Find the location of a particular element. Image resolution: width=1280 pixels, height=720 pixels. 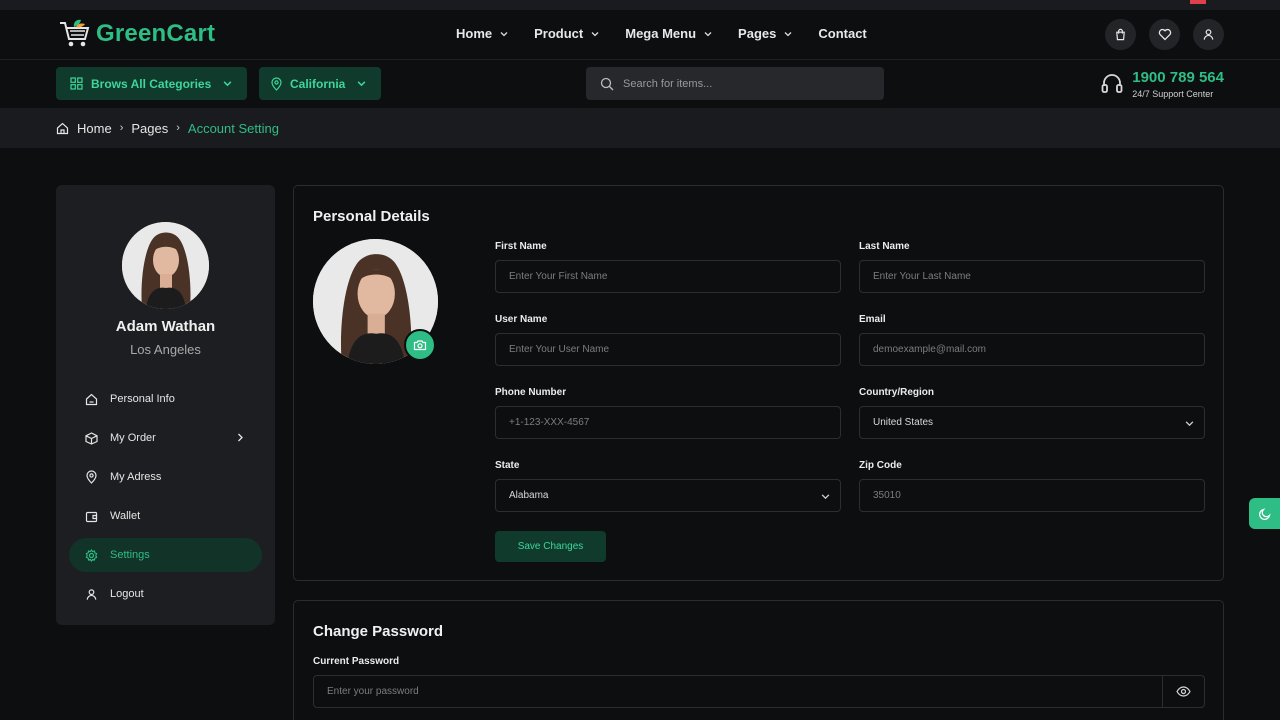

map-pin-icon is located at coordinates (276, 83).